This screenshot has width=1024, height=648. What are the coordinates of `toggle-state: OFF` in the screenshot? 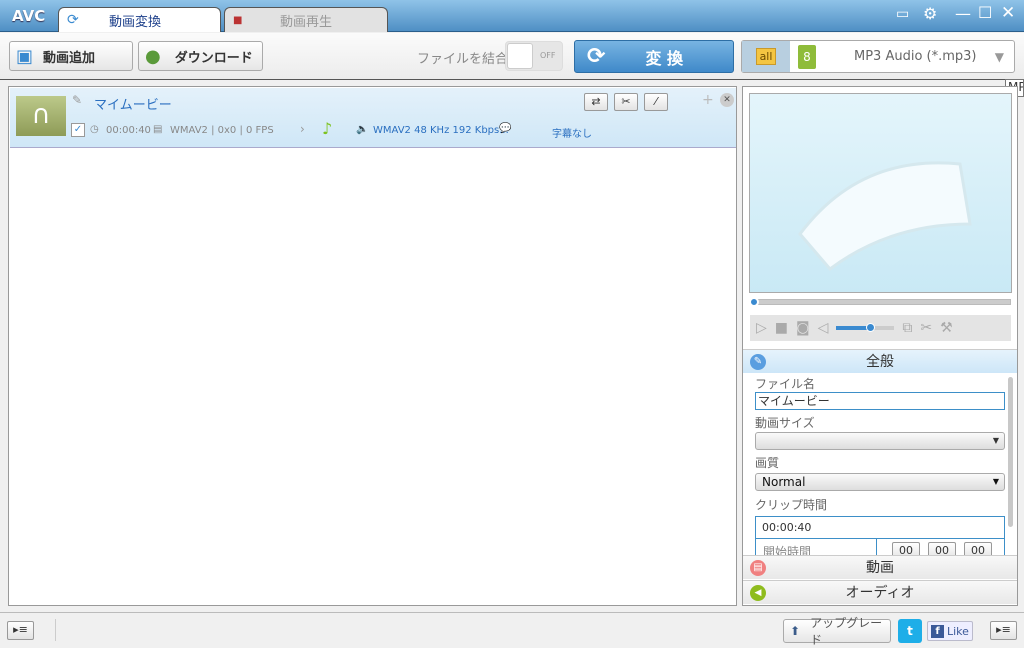 It's located at (548, 55).